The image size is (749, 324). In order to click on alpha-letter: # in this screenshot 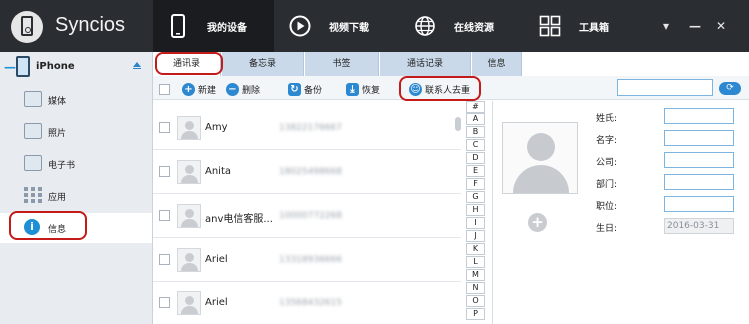, I will do `click(475, 107)`.